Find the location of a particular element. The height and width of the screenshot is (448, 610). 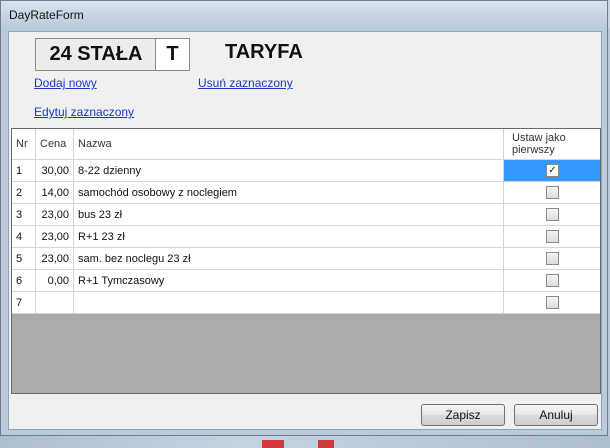

cell-nazwa: R+1 23 zł is located at coordinates (288, 236).